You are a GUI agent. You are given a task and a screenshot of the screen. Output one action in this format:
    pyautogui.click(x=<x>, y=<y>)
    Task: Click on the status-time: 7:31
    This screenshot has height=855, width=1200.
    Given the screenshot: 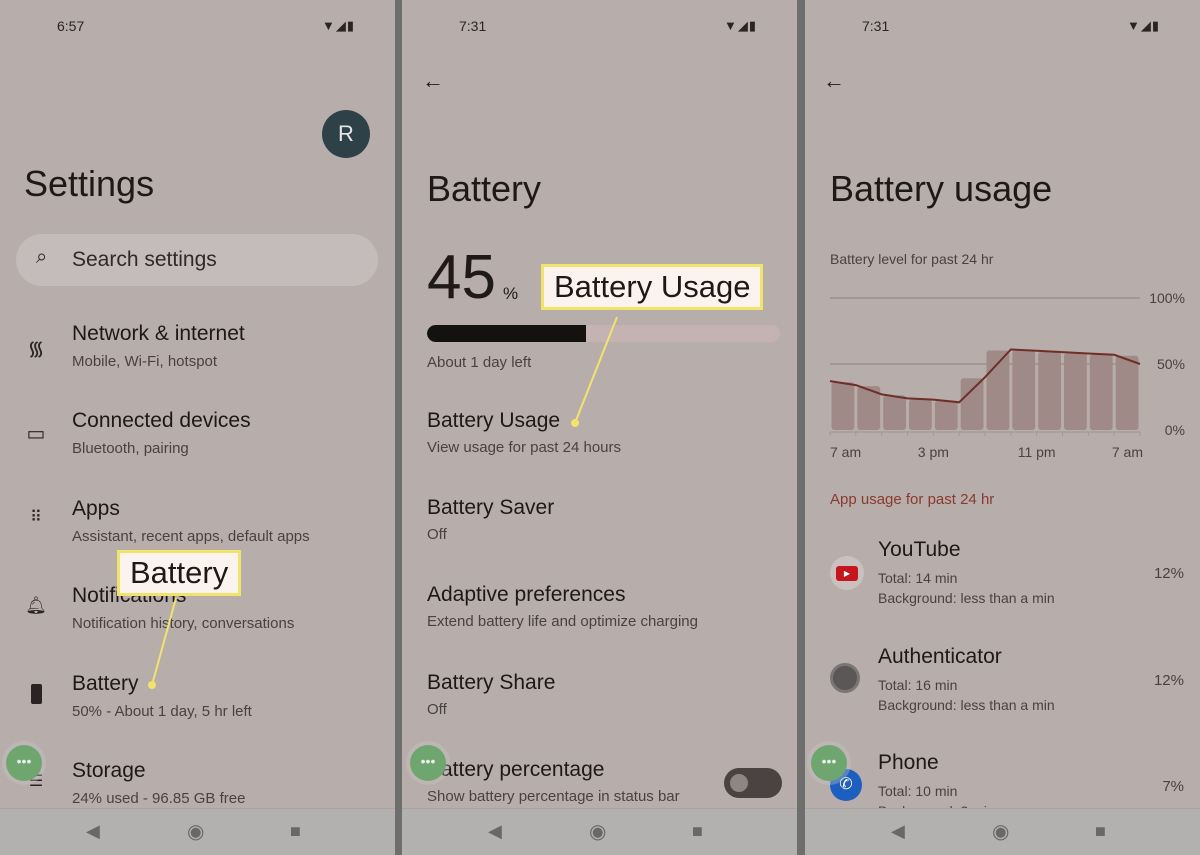 What is the action you would take?
    pyautogui.click(x=876, y=26)
    